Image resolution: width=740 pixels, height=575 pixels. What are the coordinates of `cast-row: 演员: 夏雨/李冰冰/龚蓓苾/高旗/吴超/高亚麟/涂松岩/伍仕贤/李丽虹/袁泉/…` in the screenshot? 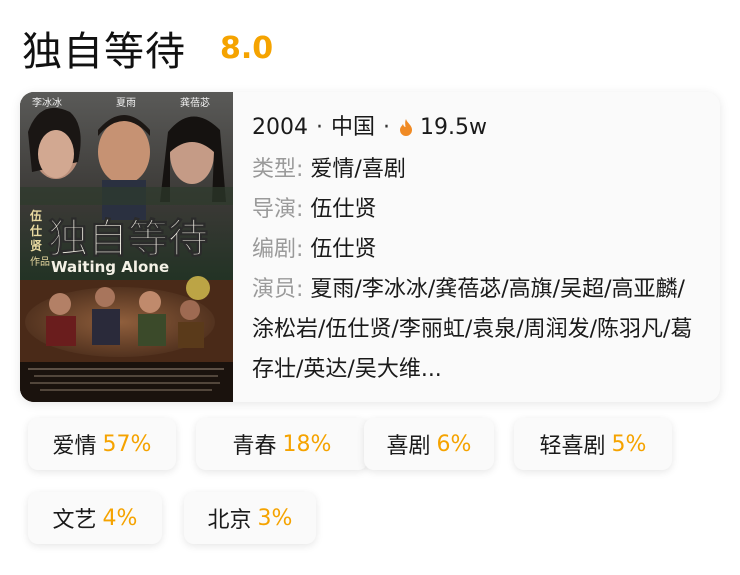 It's located at (479, 330).